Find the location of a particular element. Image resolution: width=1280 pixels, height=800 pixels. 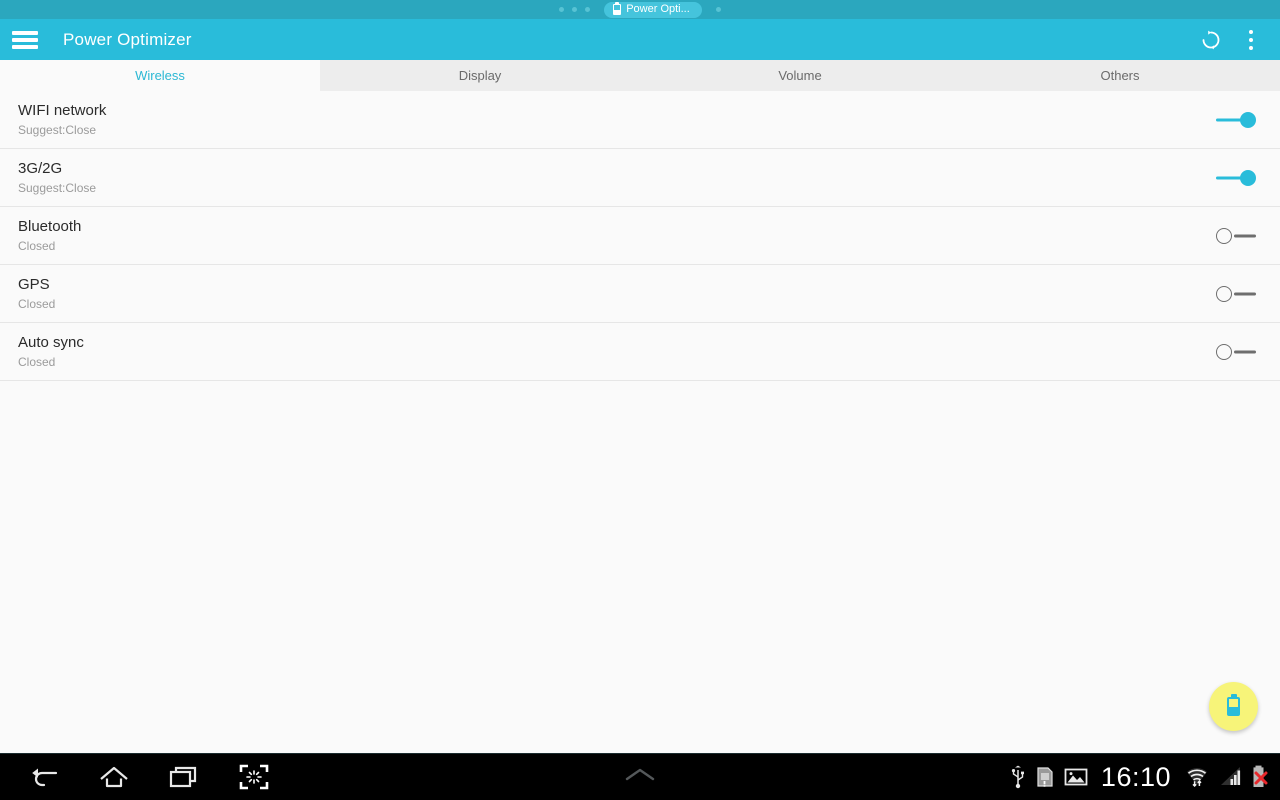

refresh-icon is located at coordinates (1211, 39).